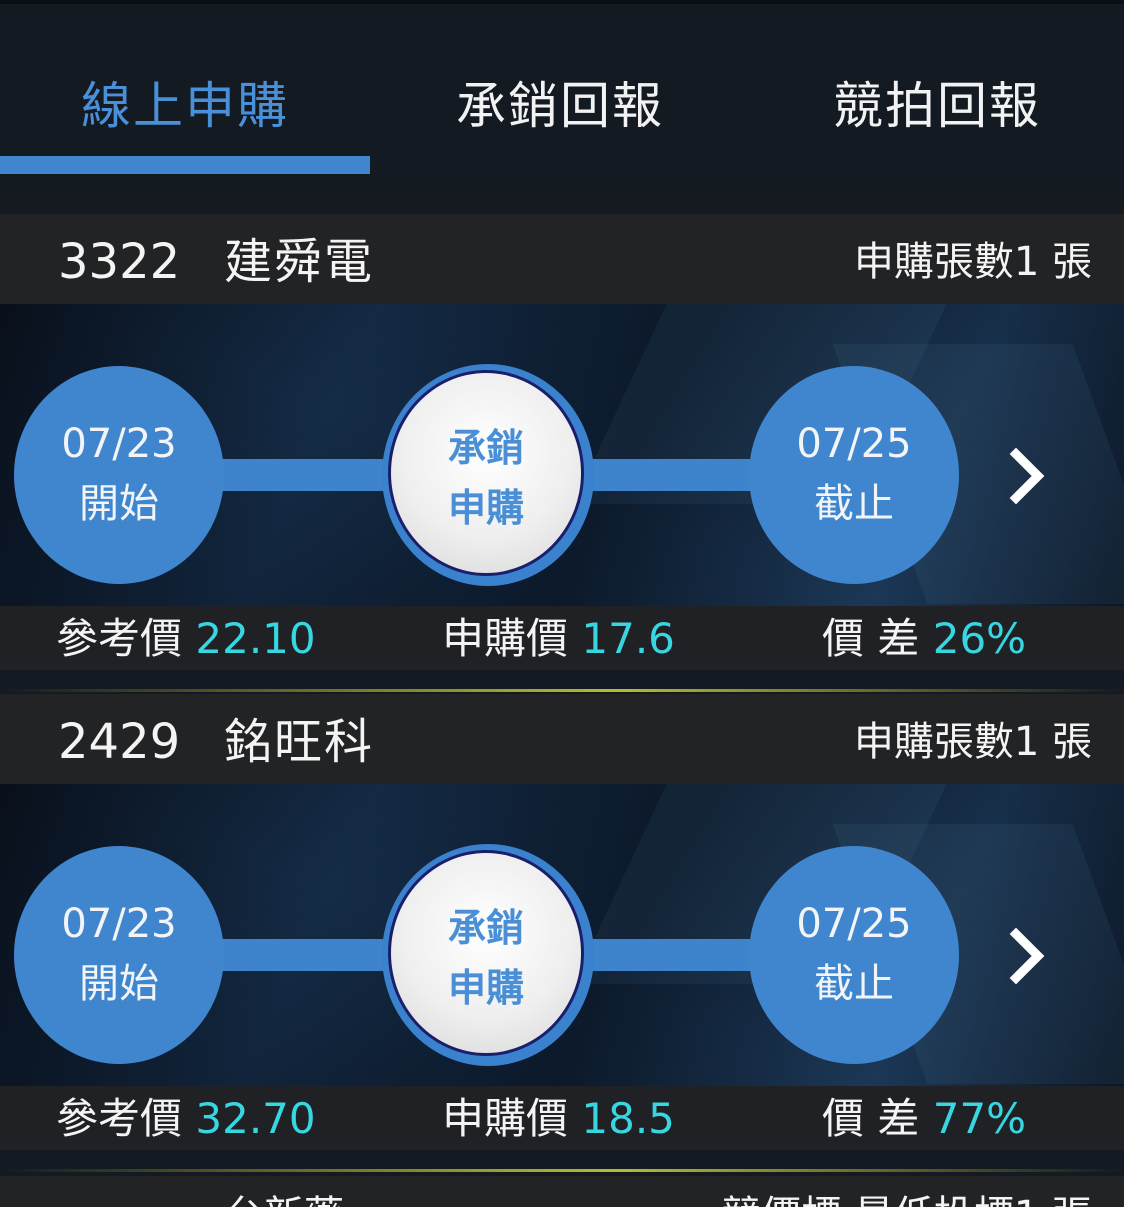 The image size is (1124, 1207). Describe the element at coordinates (299, 742) in the screenshot. I see `stock-name: 銘旺科` at that location.